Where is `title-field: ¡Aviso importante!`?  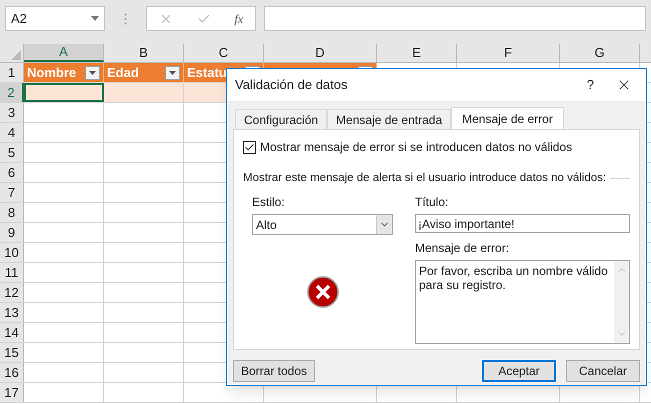 title-field: ¡Aviso importante! is located at coordinates (522, 224).